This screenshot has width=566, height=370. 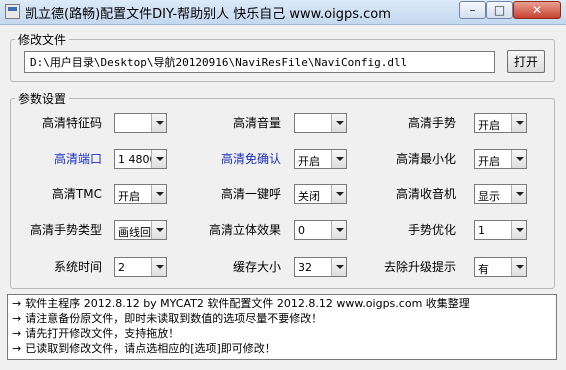 What do you see at coordinates (77, 159) in the screenshot?
I see `param-label: 高清端口` at bounding box center [77, 159].